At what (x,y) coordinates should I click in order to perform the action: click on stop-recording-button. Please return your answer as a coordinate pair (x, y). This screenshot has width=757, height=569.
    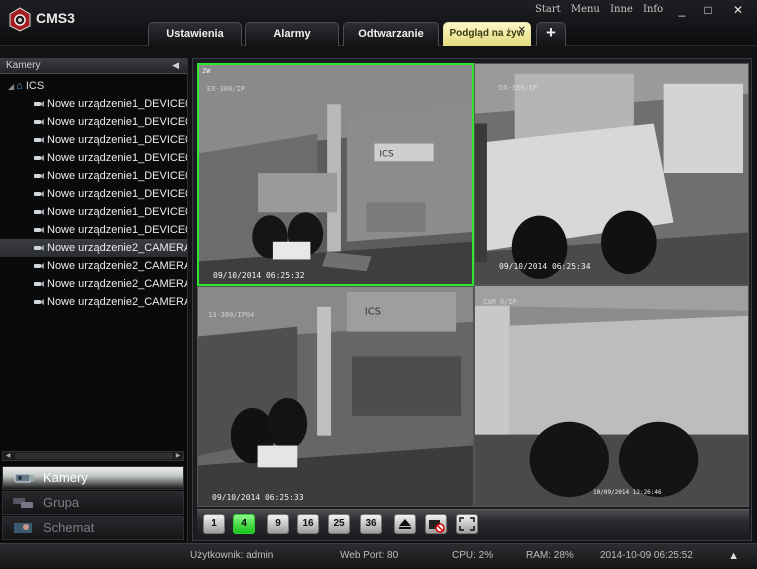
    Looking at the image, I should click on (436, 524).